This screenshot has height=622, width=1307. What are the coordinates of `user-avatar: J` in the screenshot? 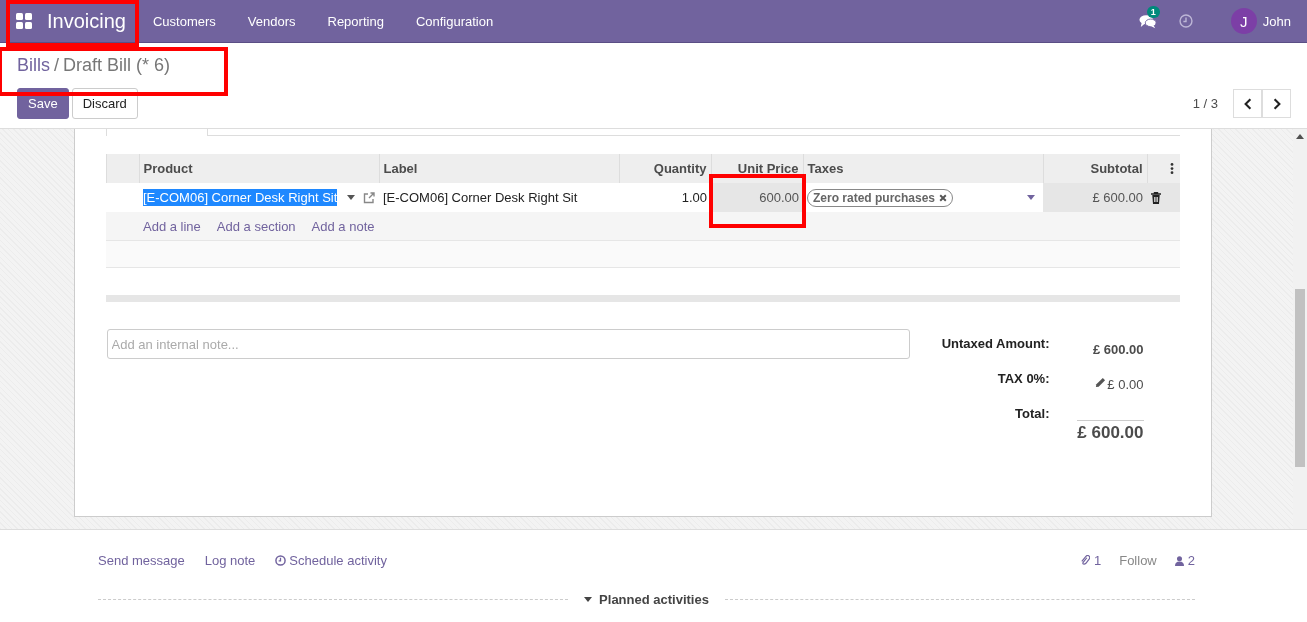 It's located at (1243, 21).